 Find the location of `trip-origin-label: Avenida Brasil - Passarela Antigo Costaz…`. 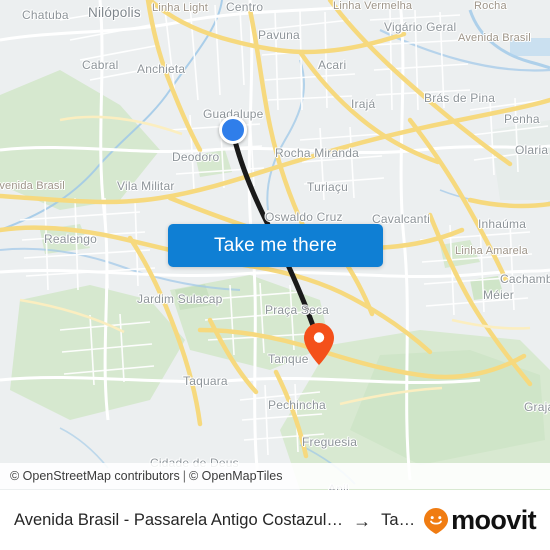

trip-origin-label: Avenida Brasil - Passarela Antigo Costaz… is located at coordinates (179, 520).